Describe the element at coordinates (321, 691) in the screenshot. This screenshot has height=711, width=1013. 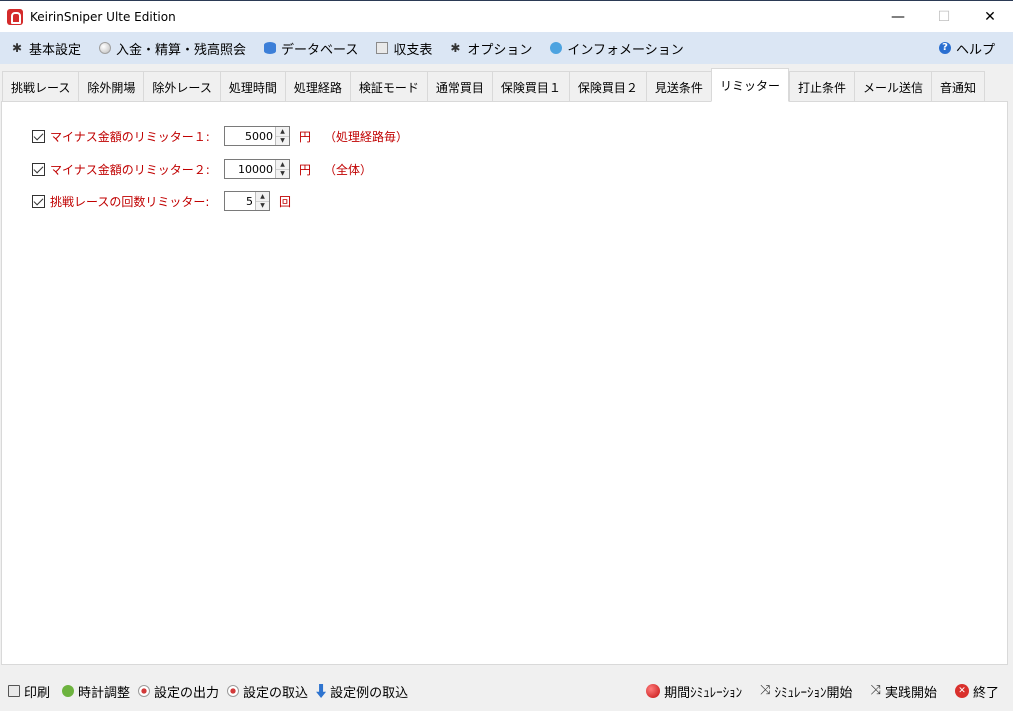
I see `download-arrow-icon` at that location.